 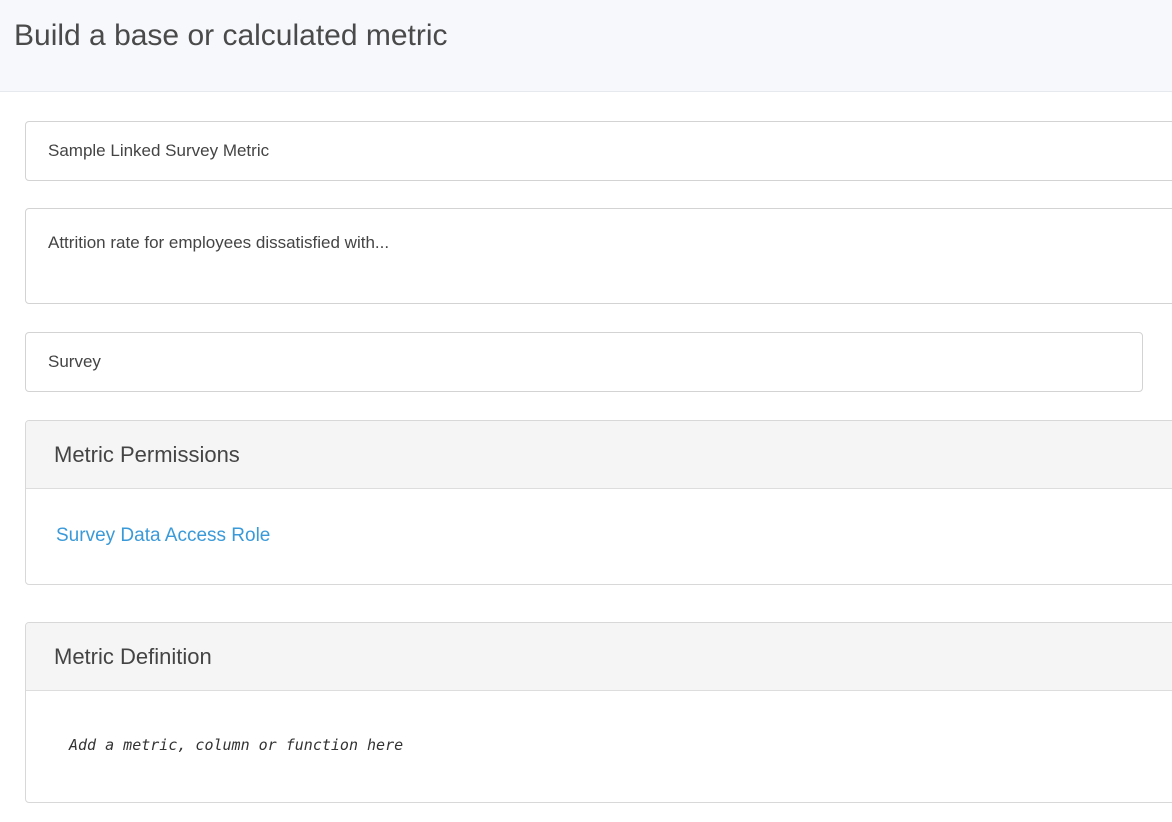 What do you see at coordinates (599, 747) in the screenshot?
I see `metric-definition-editor: Add a metric, column or function here` at bounding box center [599, 747].